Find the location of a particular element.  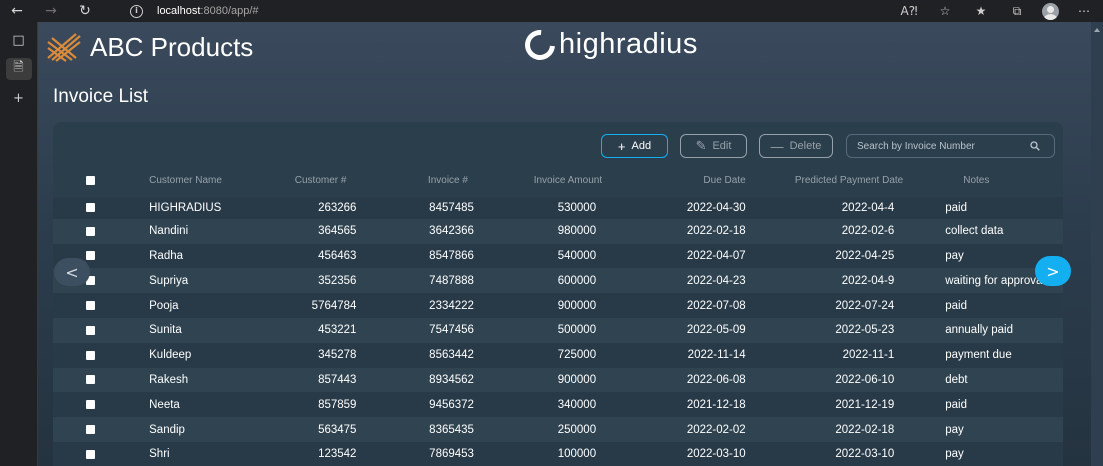

col-notes: Notes is located at coordinates (987, 182).